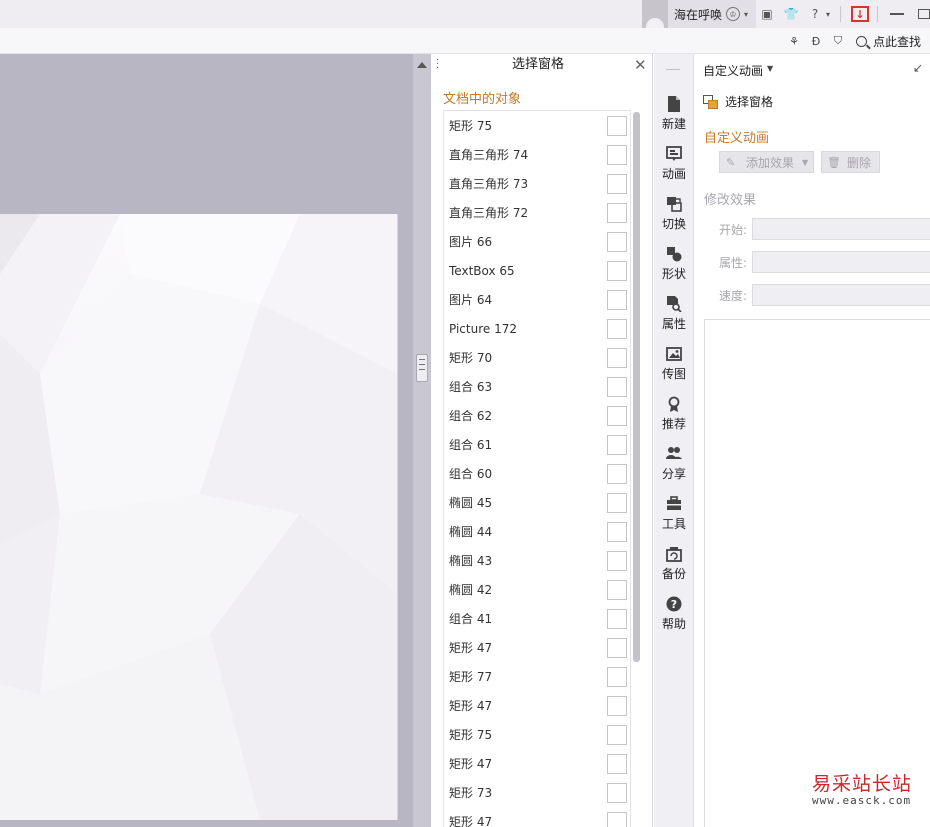 The width and height of the screenshot is (930, 827). I want to click on tab-new: 新建, so click(674, 114).